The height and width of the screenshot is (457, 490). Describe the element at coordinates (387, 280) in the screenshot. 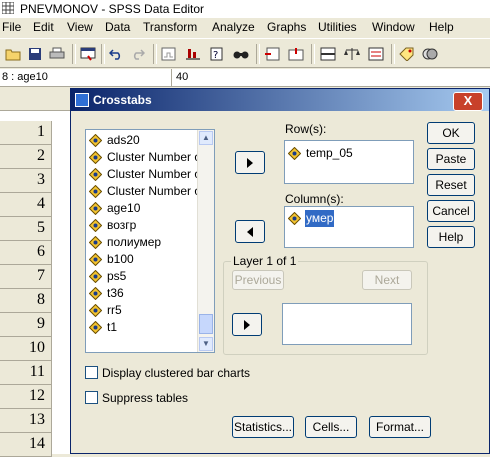

I see `next-layer-button: Next` at that location.